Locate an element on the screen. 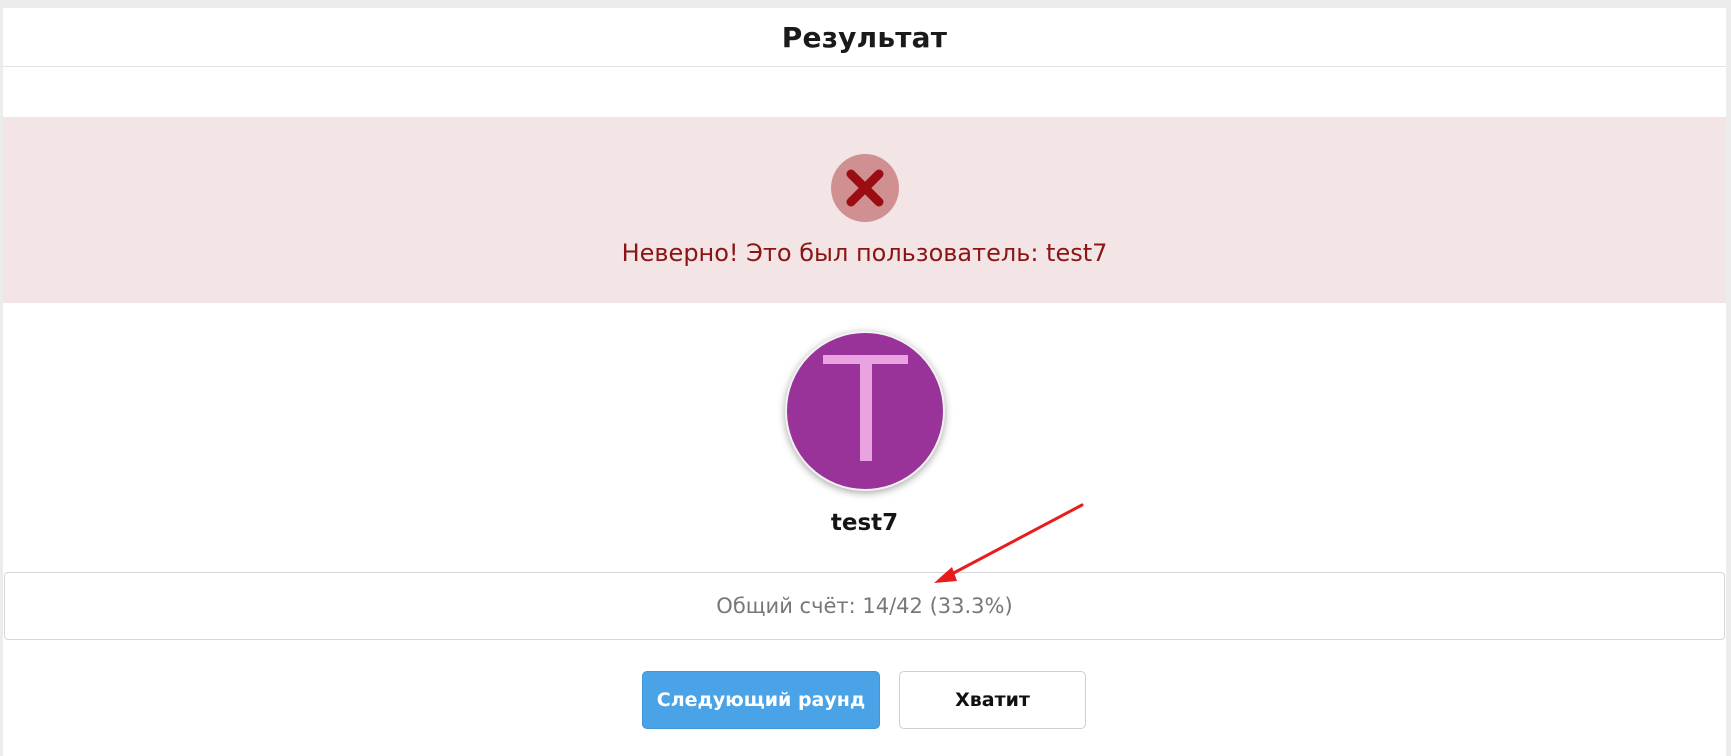  page-title: Результат is located at coordinates (864, 37).